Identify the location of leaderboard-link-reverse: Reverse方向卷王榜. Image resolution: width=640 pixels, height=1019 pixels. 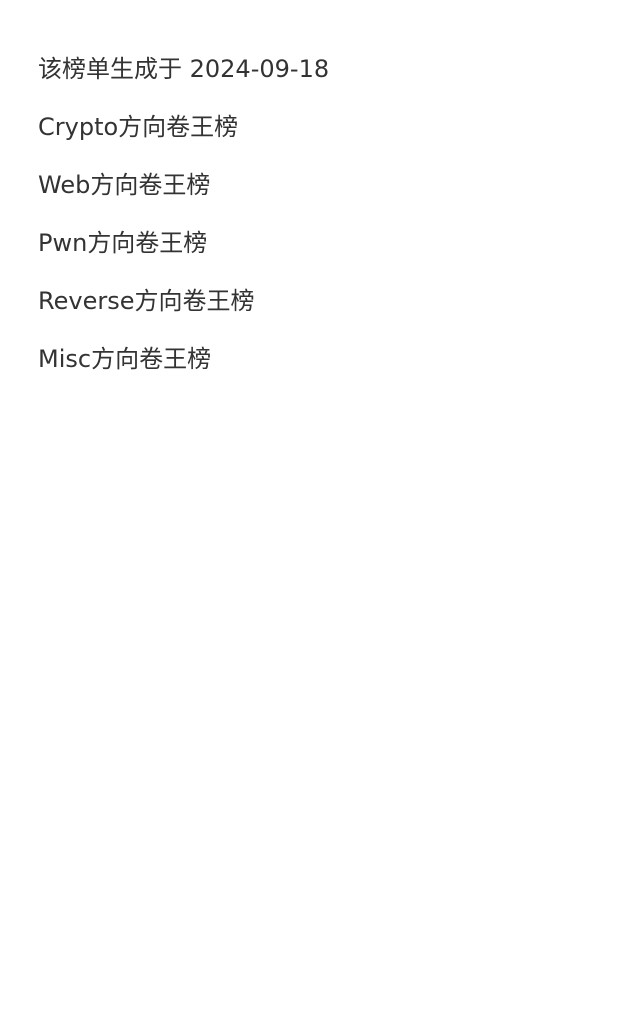
(339, 301).